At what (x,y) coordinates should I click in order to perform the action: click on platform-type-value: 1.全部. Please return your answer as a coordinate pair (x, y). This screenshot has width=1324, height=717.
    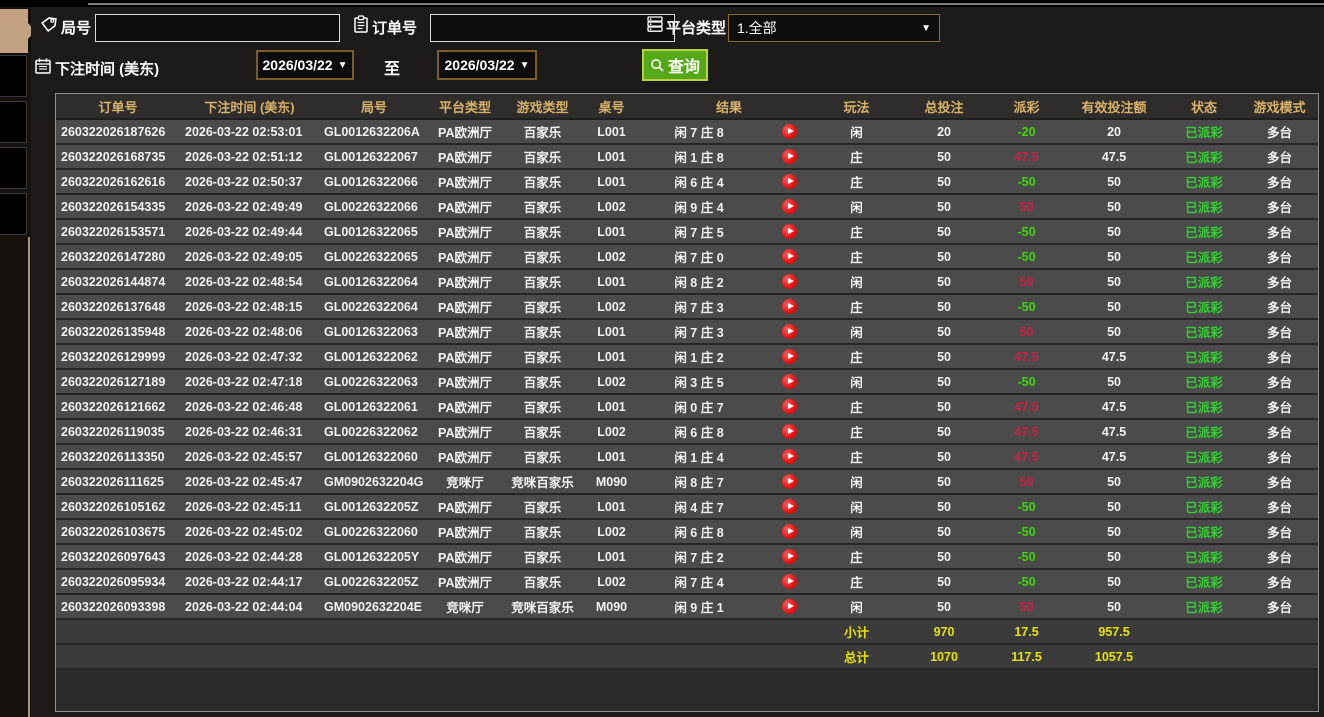
    Looking at the image, I should click on (757, 28).